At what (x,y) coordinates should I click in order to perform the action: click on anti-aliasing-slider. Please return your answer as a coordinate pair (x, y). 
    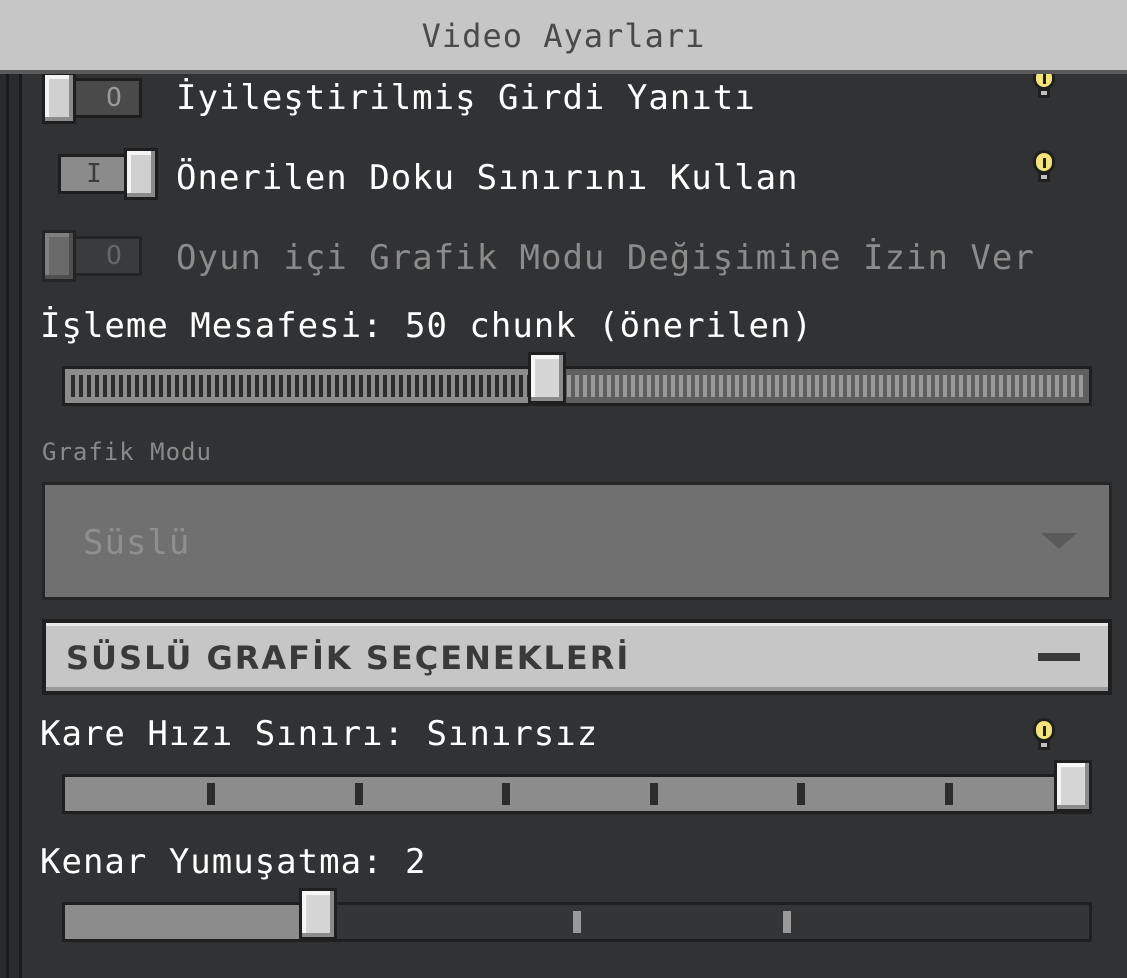
    Looking at the image, I should click on (577, 915).